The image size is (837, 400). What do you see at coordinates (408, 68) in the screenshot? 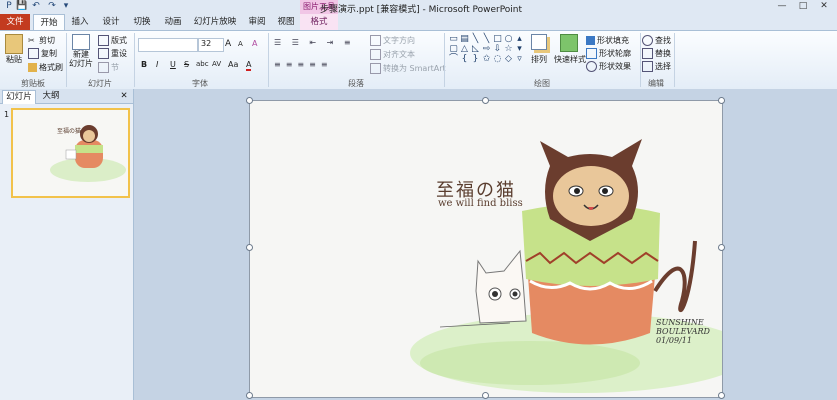
I see `smartart-button: 转换为 SmartArt` at bounding box center [408, 68].